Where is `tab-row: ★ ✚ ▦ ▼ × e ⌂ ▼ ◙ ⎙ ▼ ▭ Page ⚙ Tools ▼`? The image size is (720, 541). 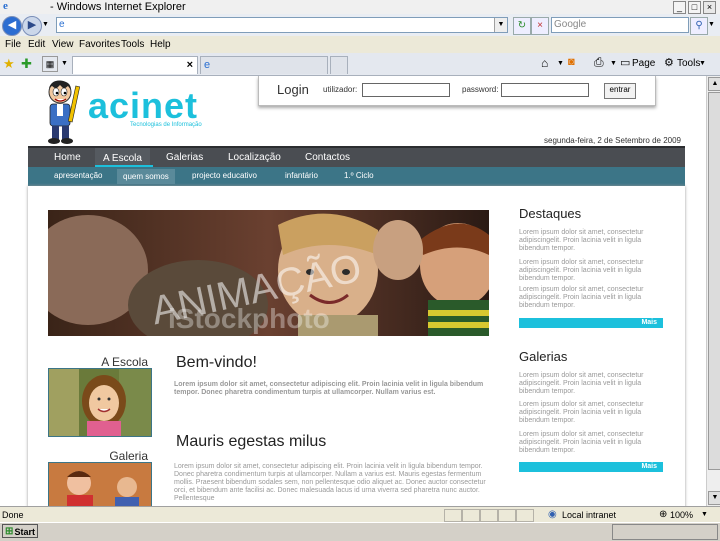 tab-row: ★ ✚ ▦ ▼ × e ⌂ ▼ ◙ ⎙ ▼ ▭ Page ⚙ Tools ▼ is located at coordinates (360, 64).